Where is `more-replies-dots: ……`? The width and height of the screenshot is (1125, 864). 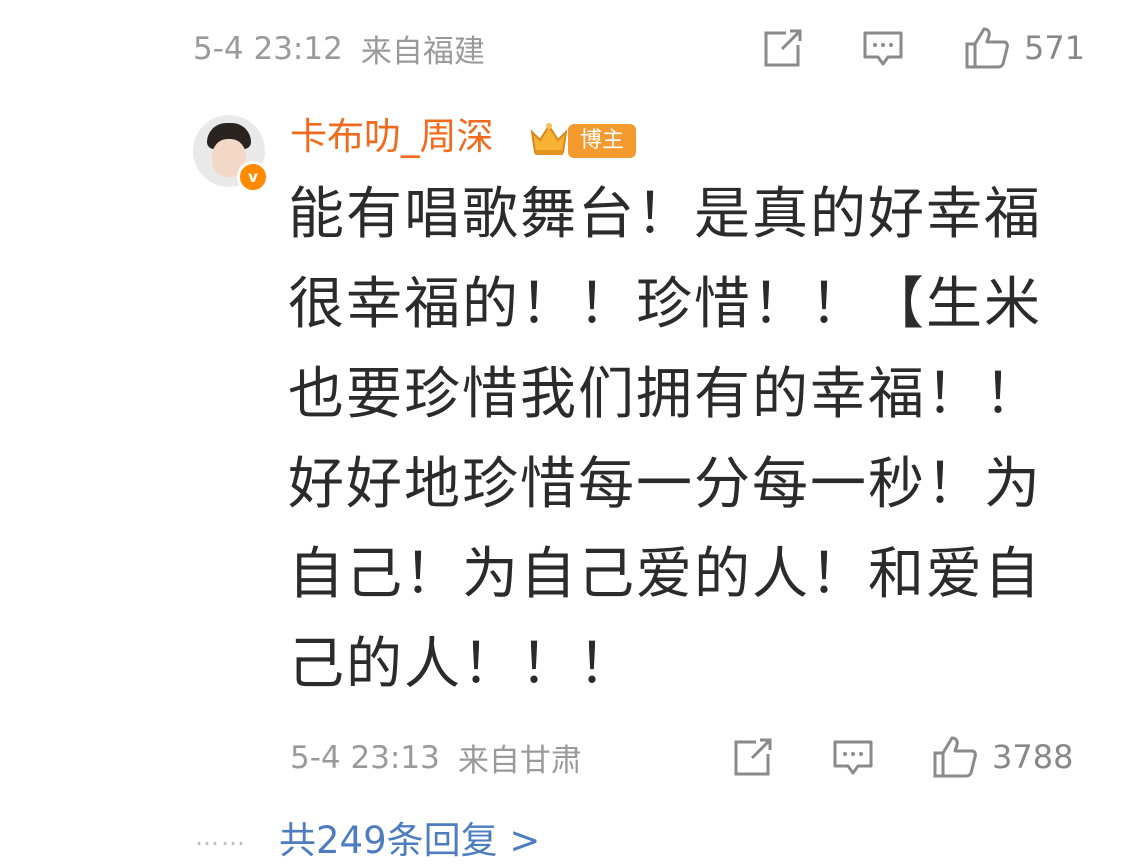
more-replies-dots: …… is located at coordinates (221, 837).